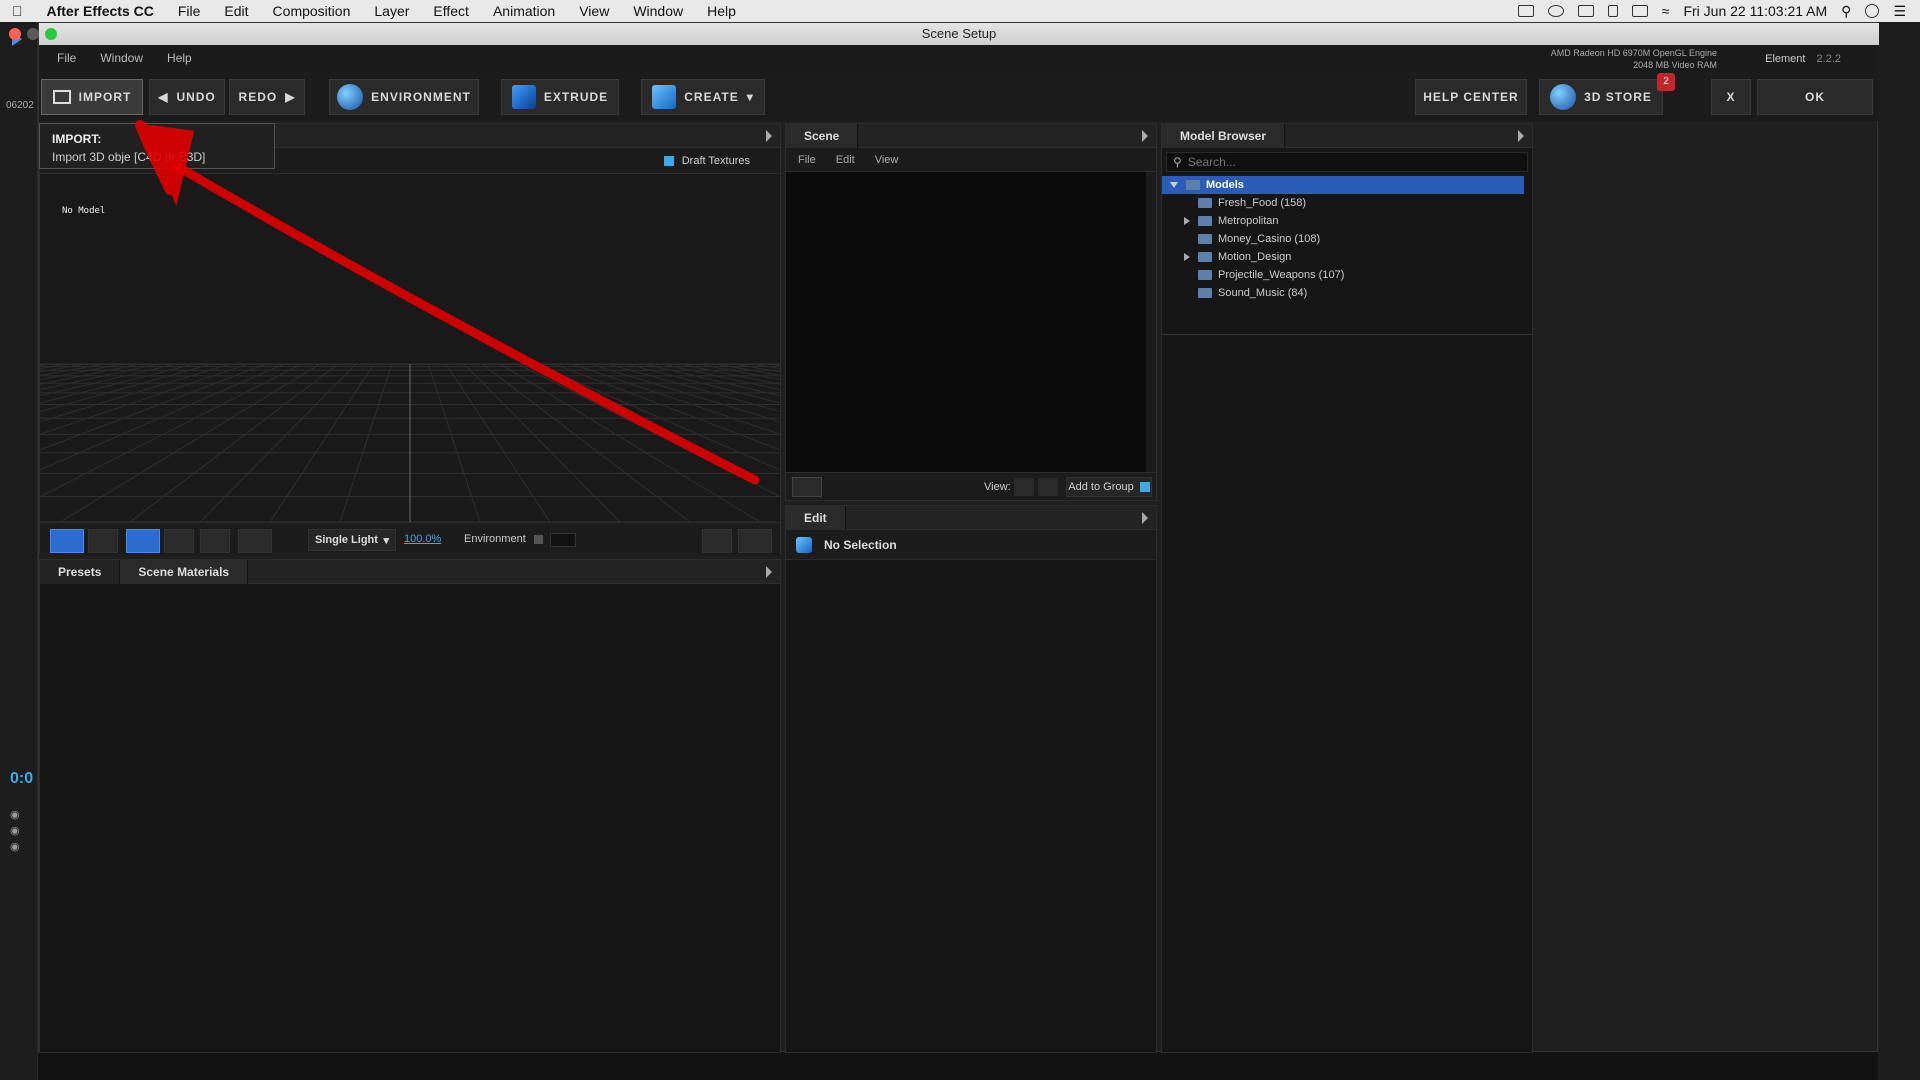 The width and height of the screenshot is (1920, 1080). What do you see at coordinates (1343, 221) in the screenshot?
I see `tree-folder: Metropolitan` at bounding box center [1343, 221].